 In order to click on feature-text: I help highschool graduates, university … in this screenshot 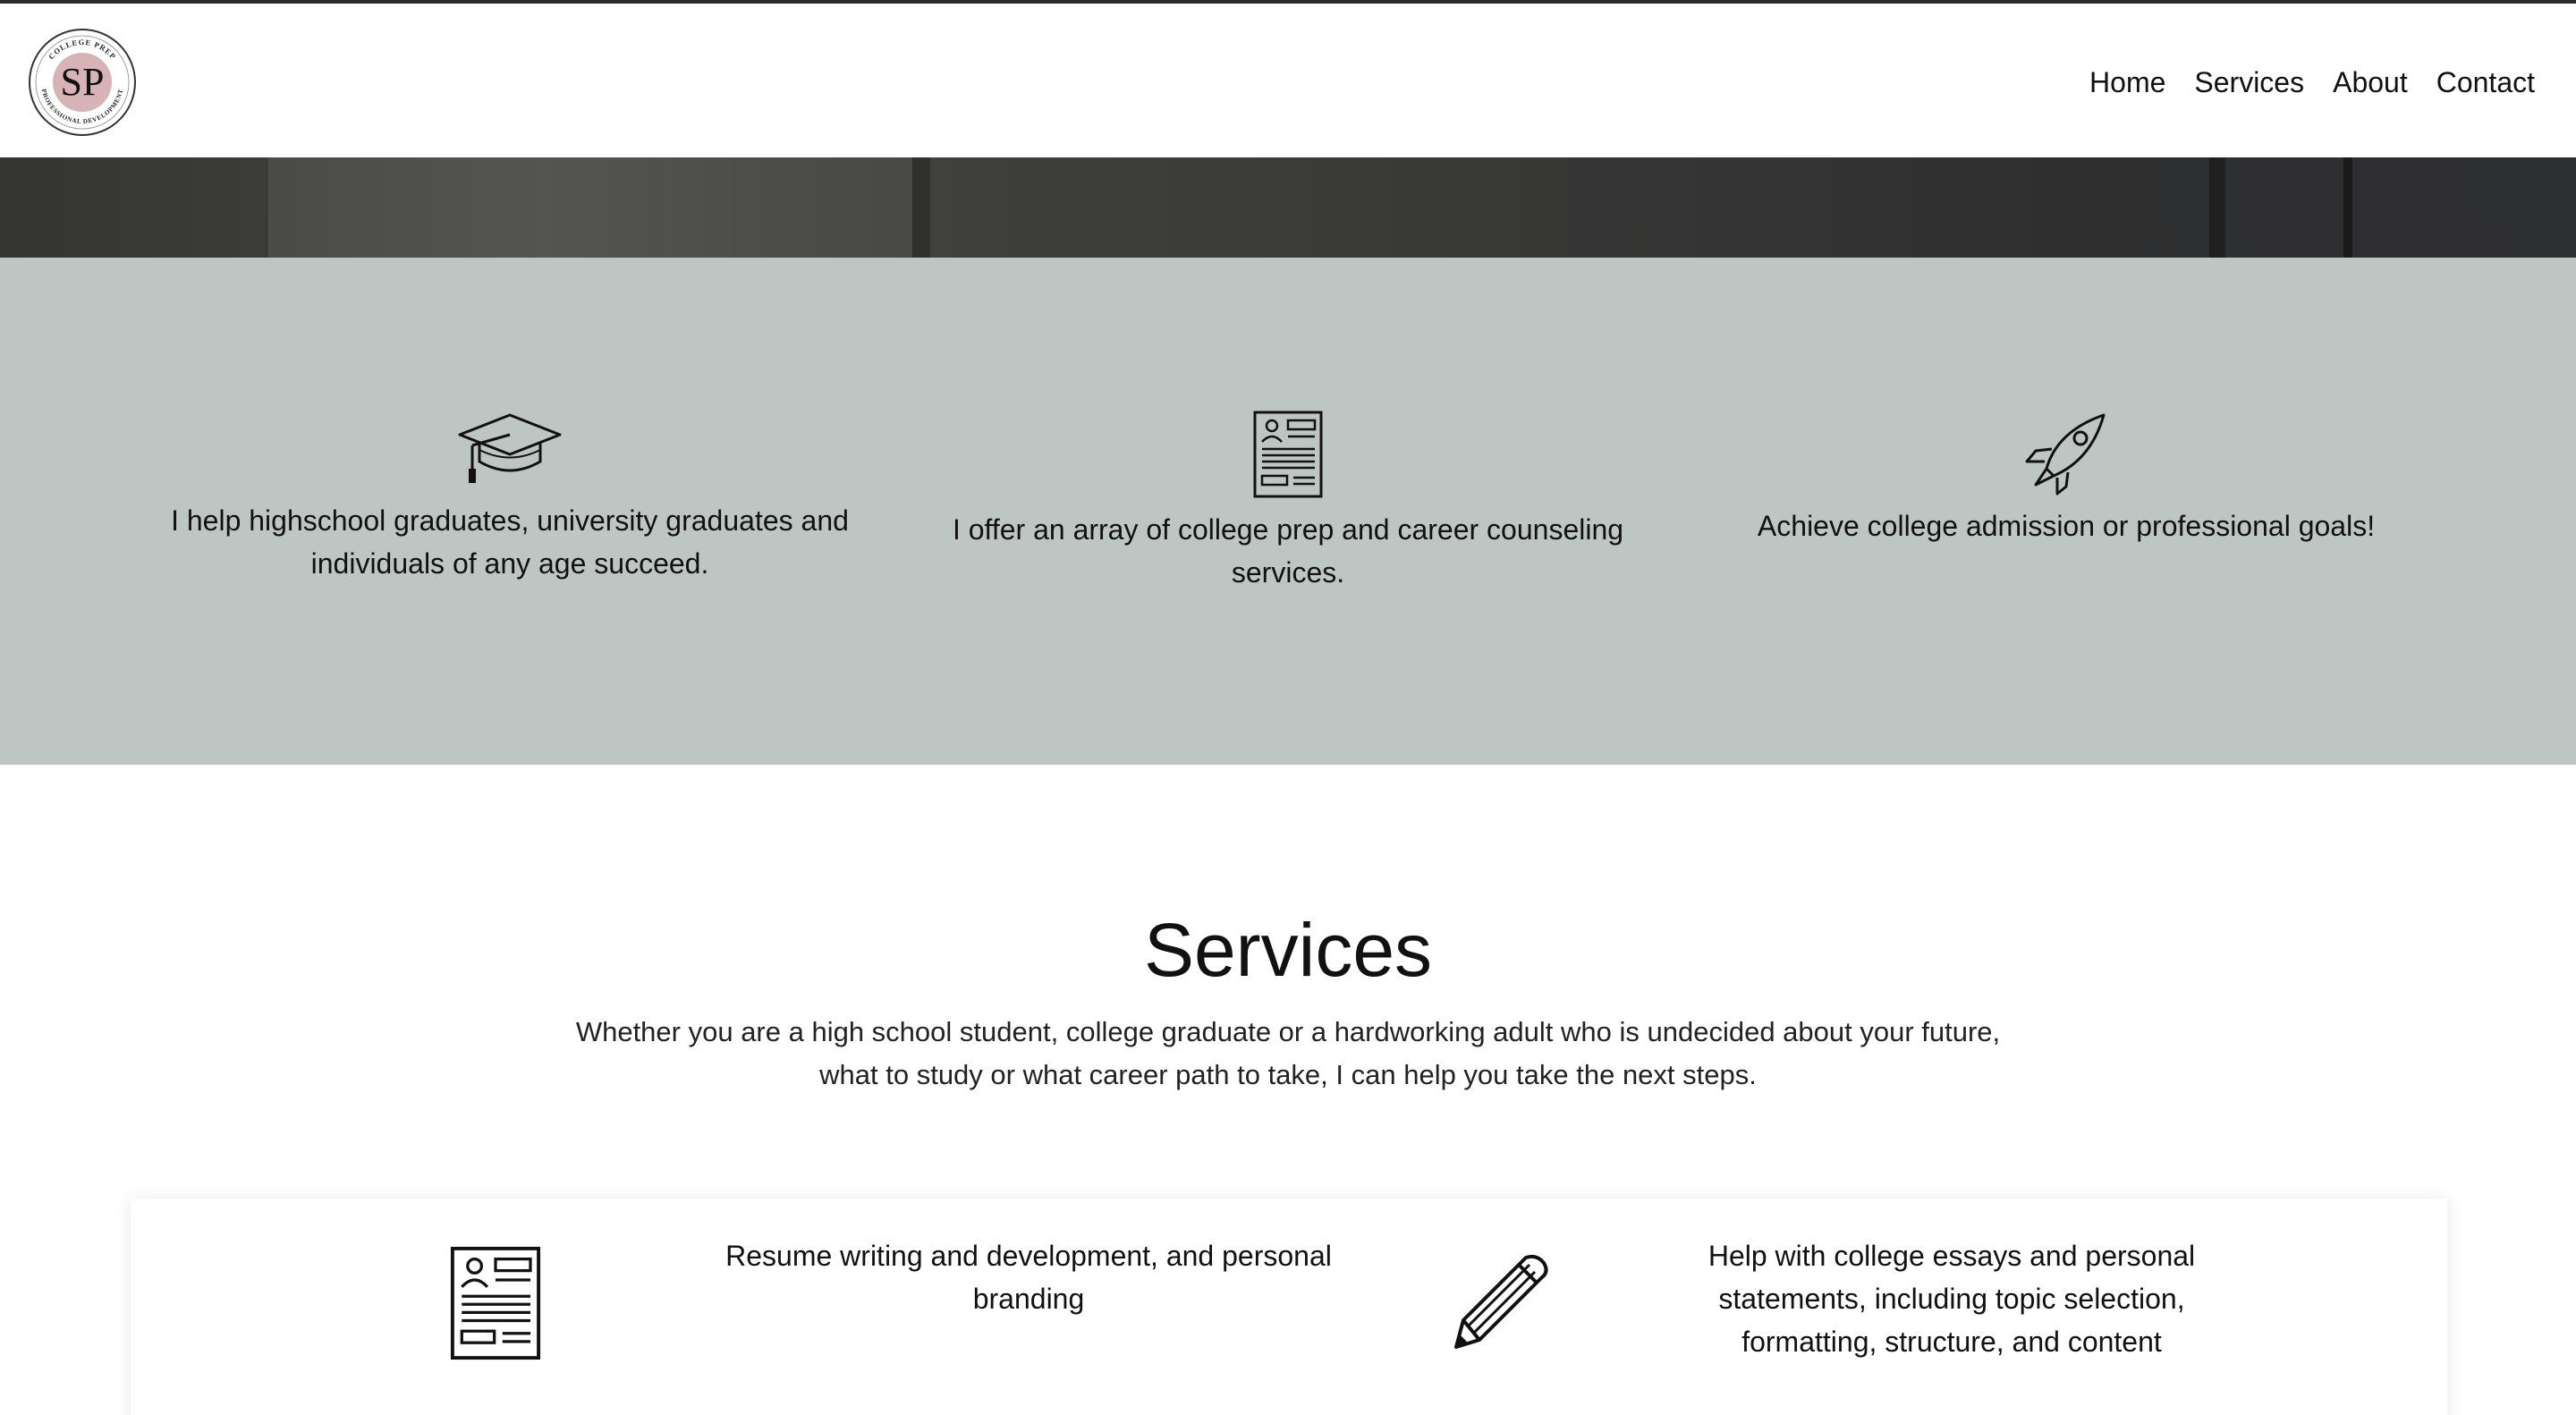, I will do `click(510, 542)`.